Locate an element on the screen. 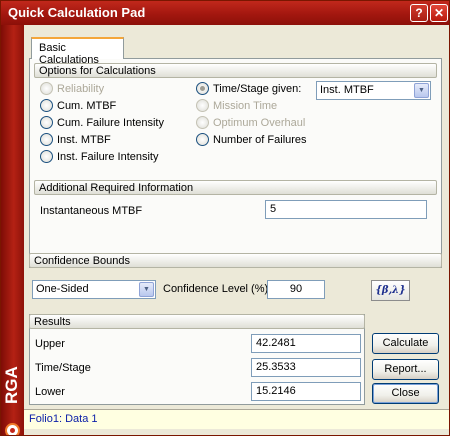  radio-time-stage-given: Time/Stage given: is located at coordinates (248, 88).